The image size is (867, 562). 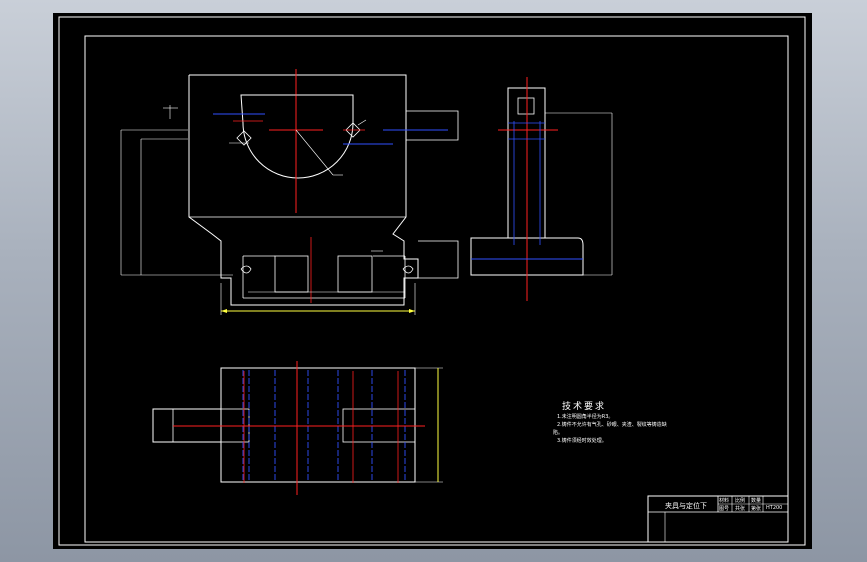 I want to click on technical-note-1: 1.未注明圆角半径为R3。, so click(x=585, y=417).